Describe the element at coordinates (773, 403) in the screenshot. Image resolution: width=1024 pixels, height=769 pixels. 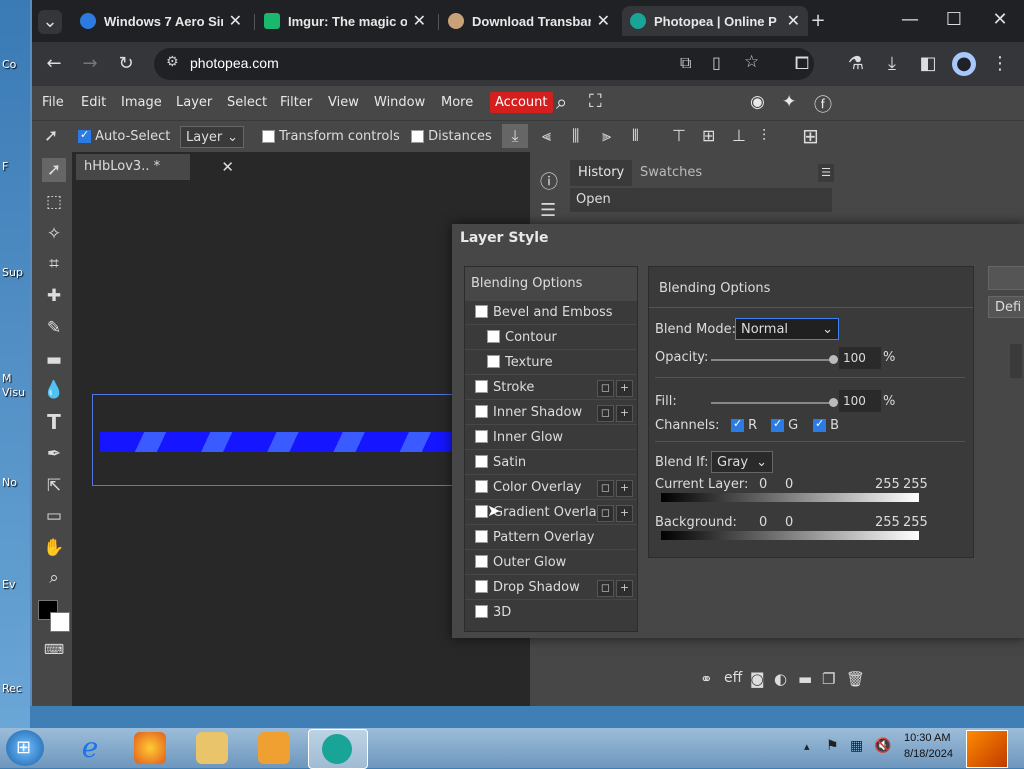
I see `fill-slider` at that location.